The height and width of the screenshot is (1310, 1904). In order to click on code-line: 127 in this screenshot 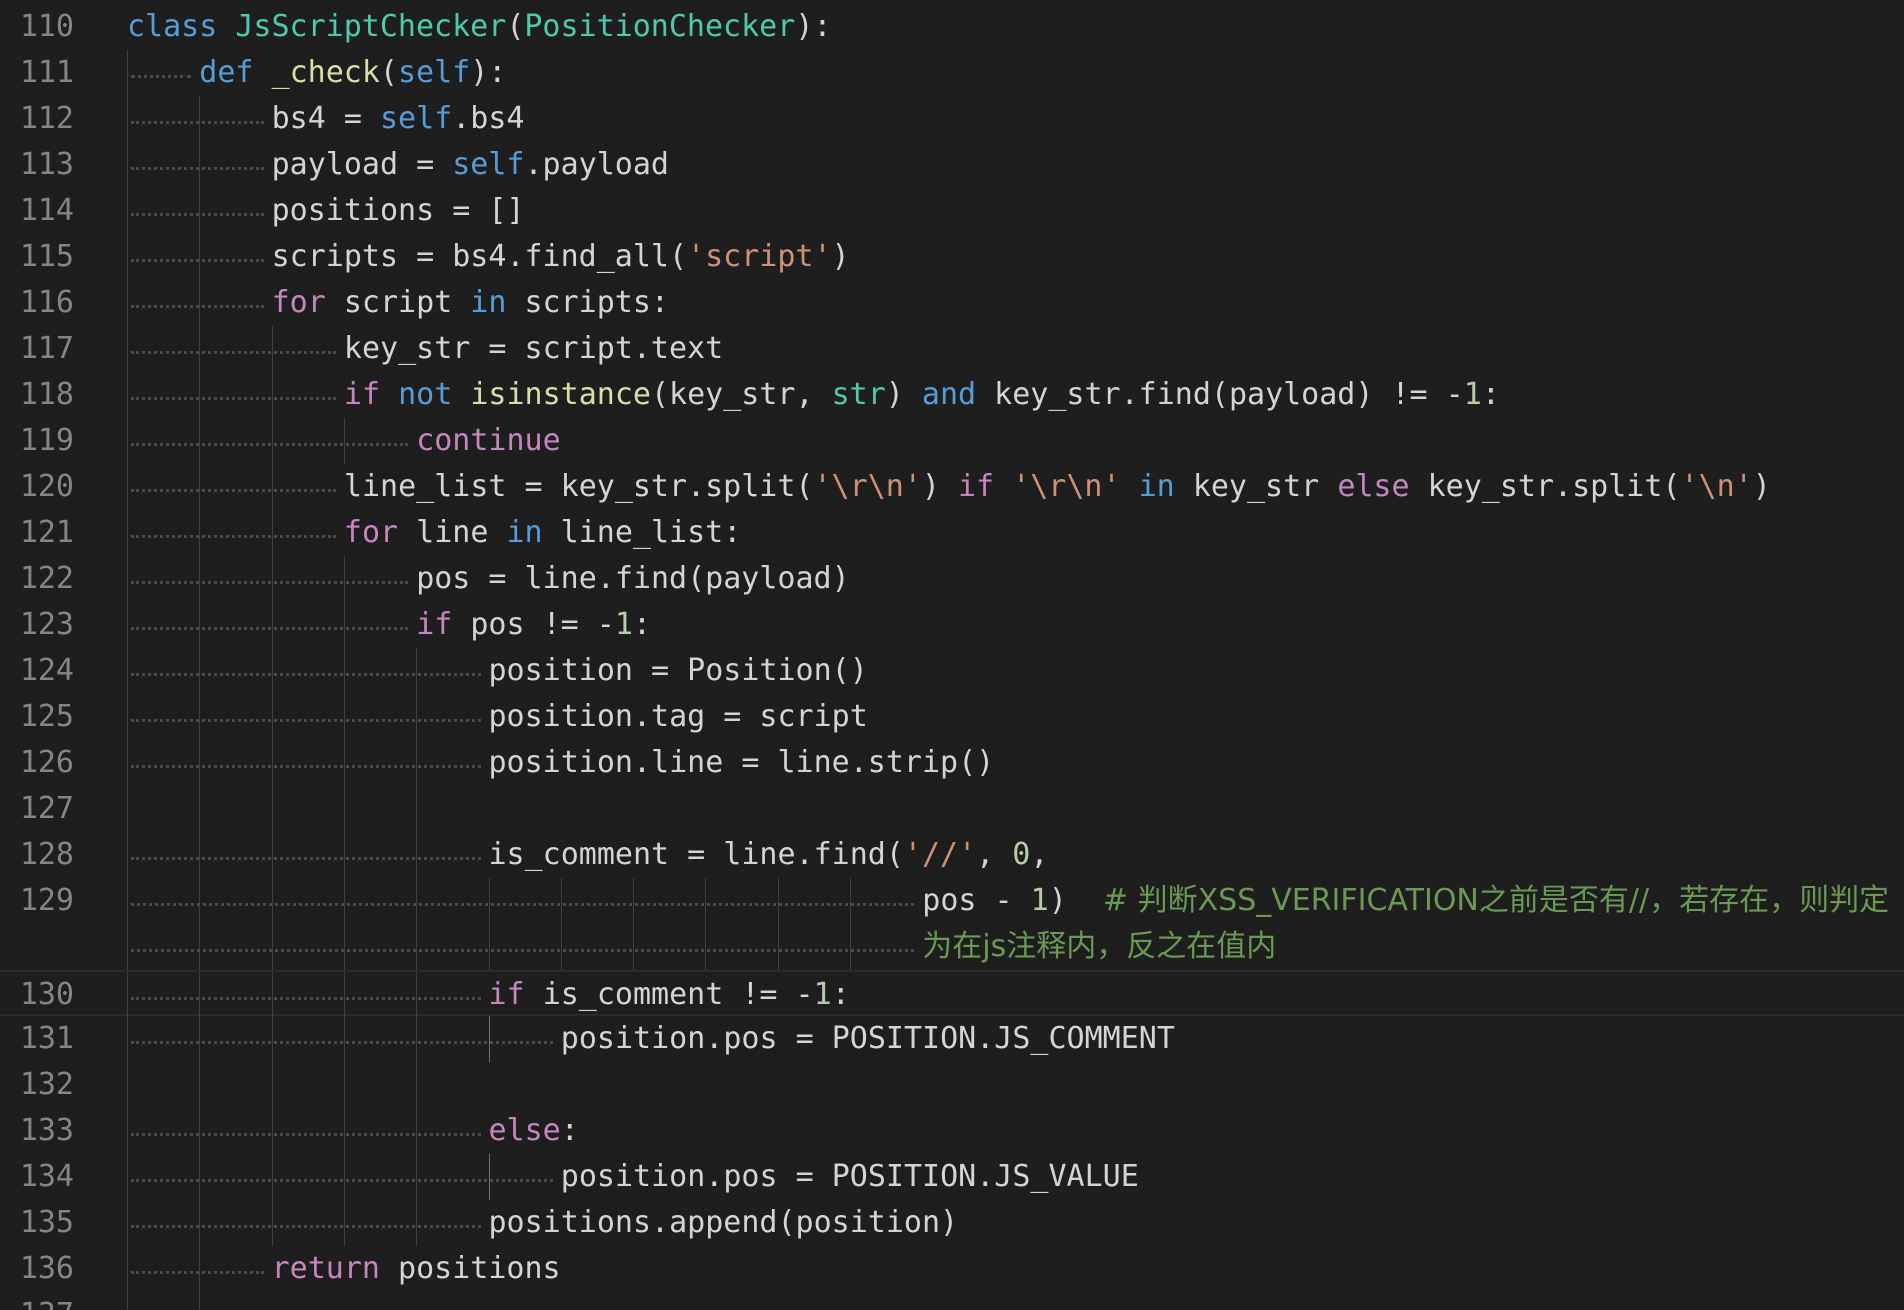, I will do `click(952, 809)`.